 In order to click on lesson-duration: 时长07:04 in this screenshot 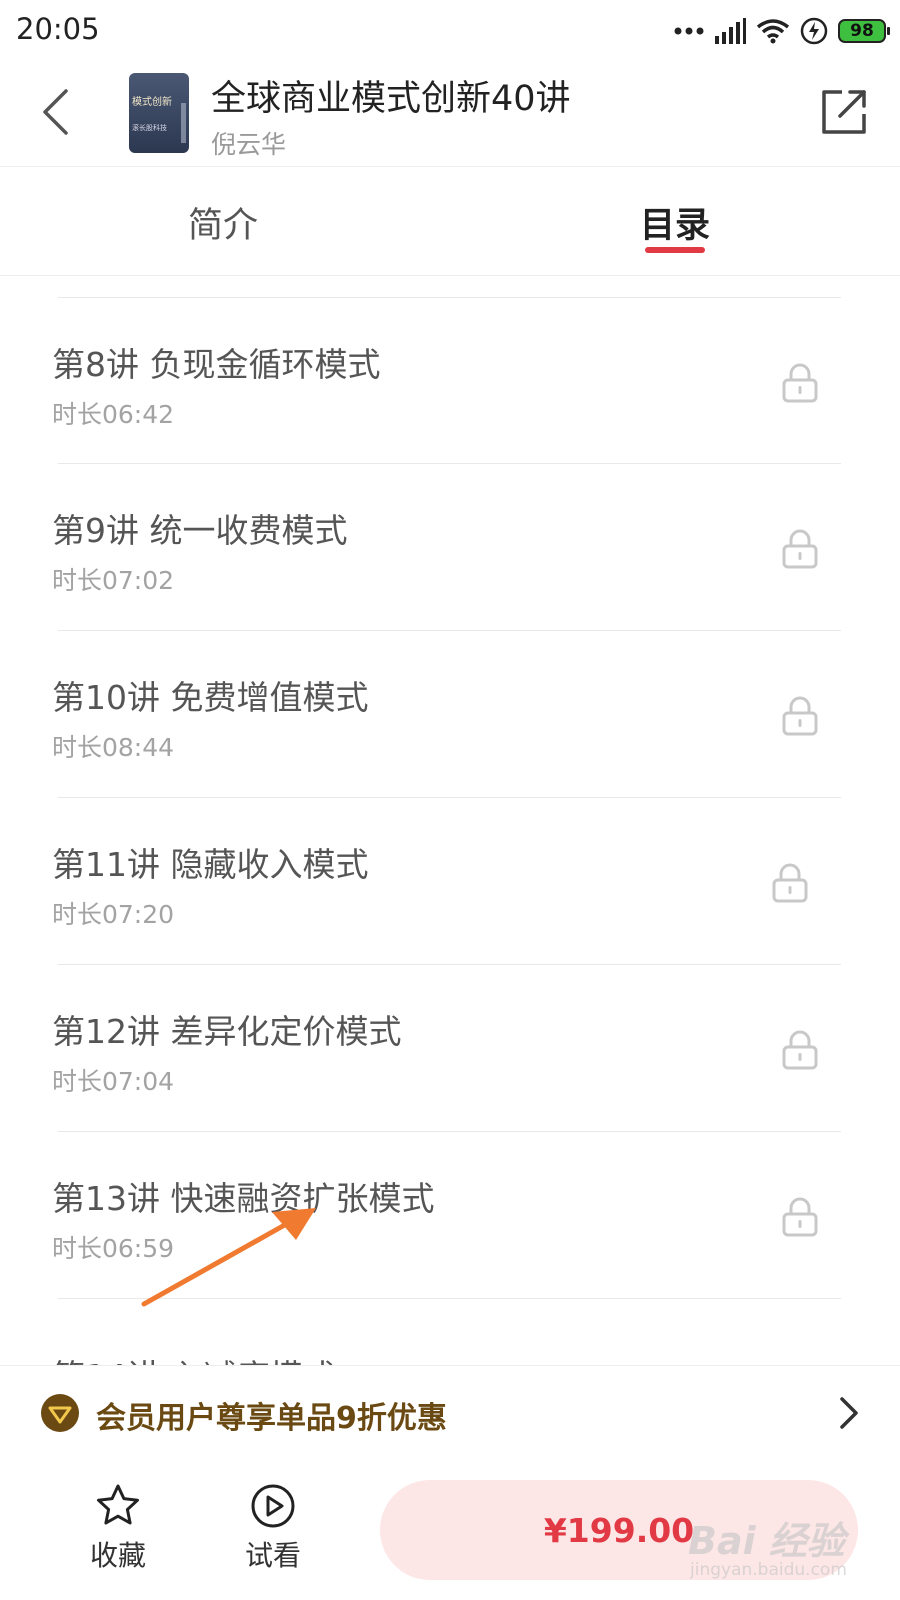, I will do `click(113, 1081)`.